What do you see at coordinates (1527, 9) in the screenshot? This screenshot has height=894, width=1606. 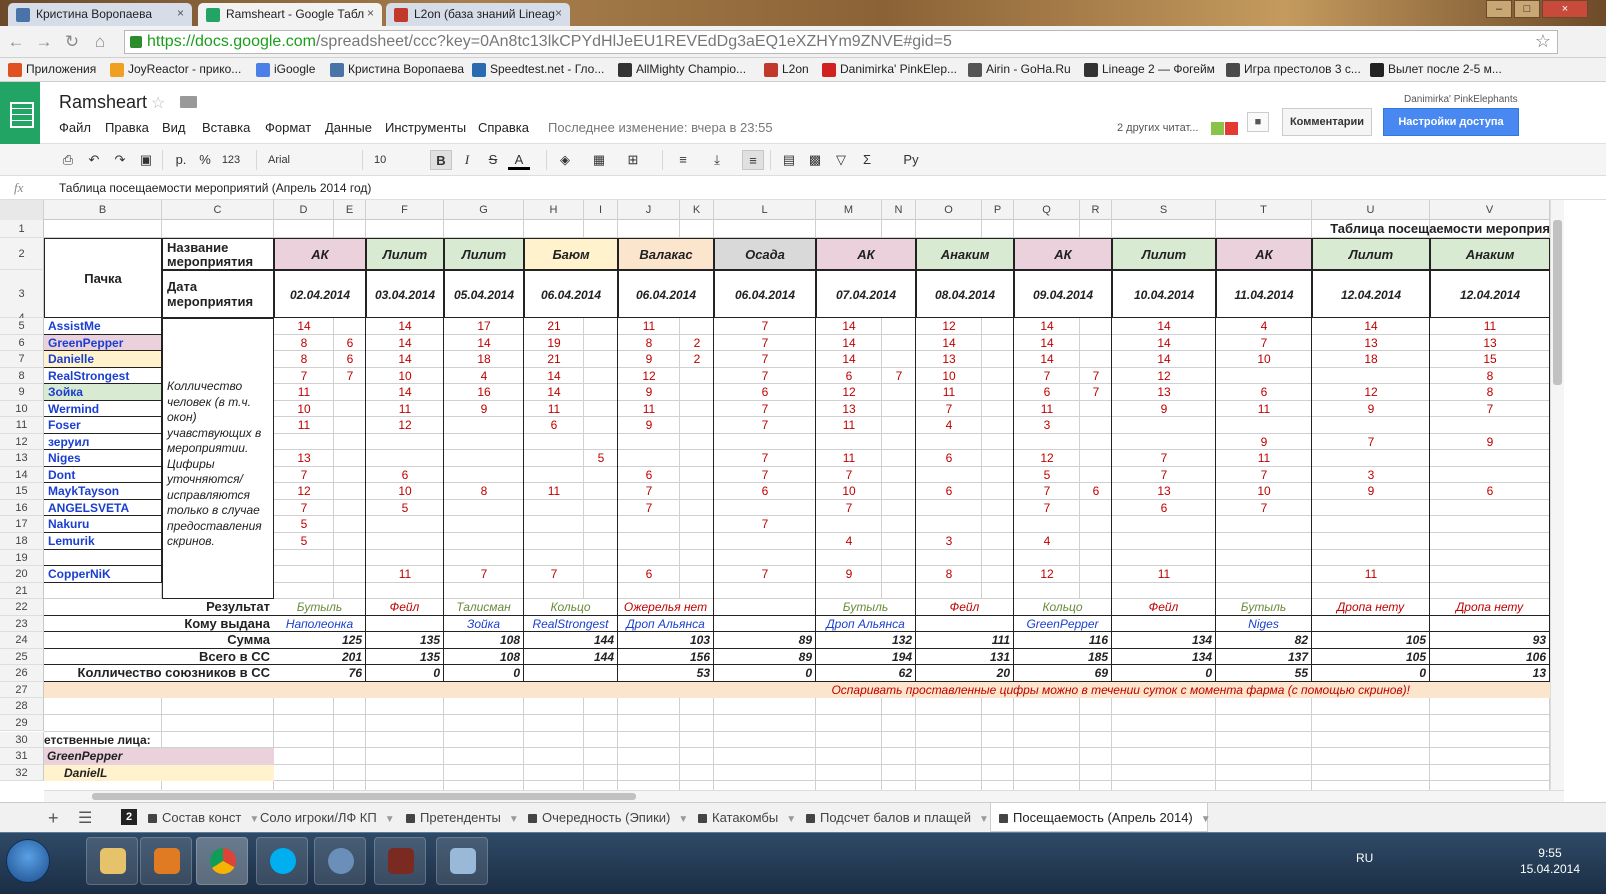 I see `maximize-icon: □` at bounding box center [1527, 9].